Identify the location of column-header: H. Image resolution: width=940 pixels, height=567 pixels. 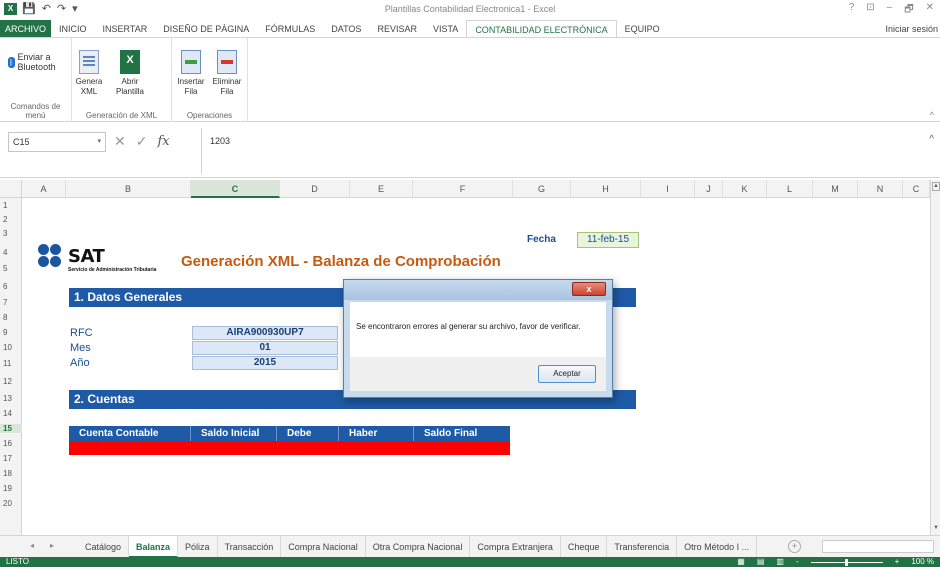
(606, 189).